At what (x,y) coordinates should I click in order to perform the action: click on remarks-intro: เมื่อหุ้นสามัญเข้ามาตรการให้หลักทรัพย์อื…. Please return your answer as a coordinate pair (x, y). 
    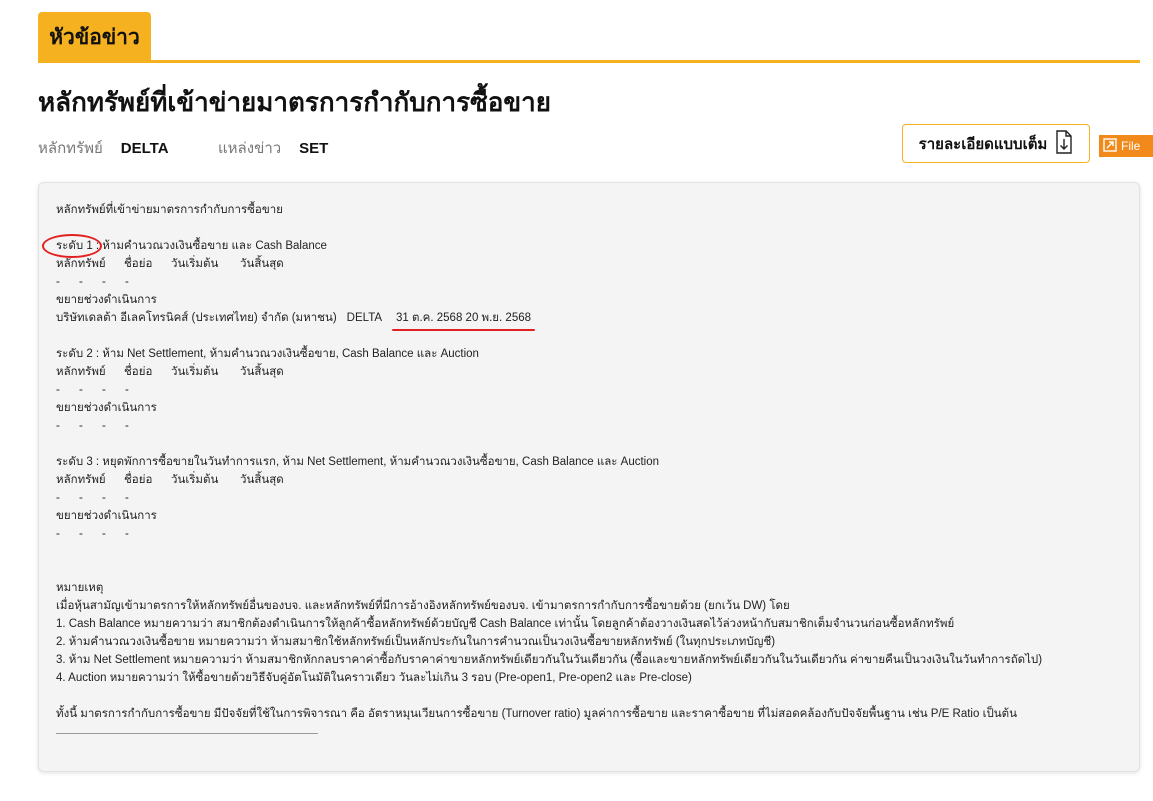
    Looking at the image, I should click on (423, 606).